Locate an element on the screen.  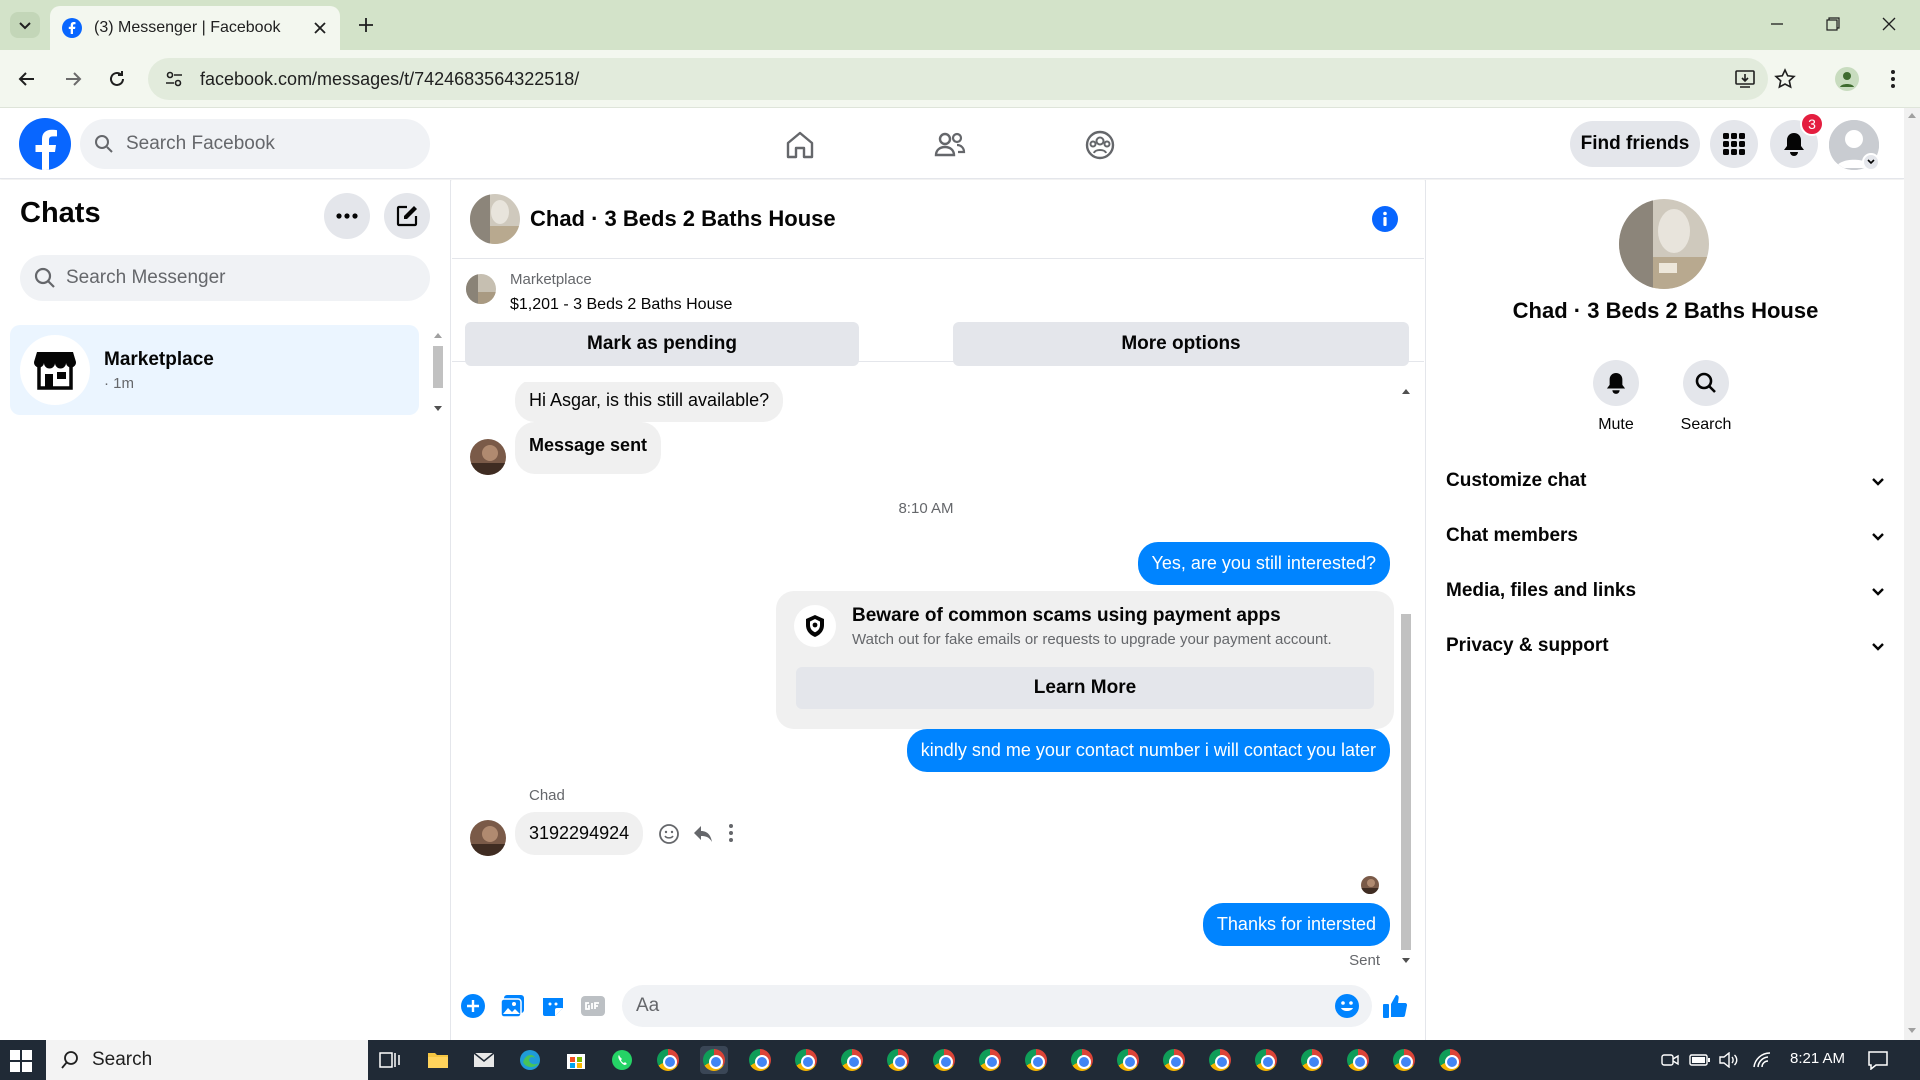
browser-tab-messenger: (3) Messenger | Facebook is located at coordinates (195, 28).